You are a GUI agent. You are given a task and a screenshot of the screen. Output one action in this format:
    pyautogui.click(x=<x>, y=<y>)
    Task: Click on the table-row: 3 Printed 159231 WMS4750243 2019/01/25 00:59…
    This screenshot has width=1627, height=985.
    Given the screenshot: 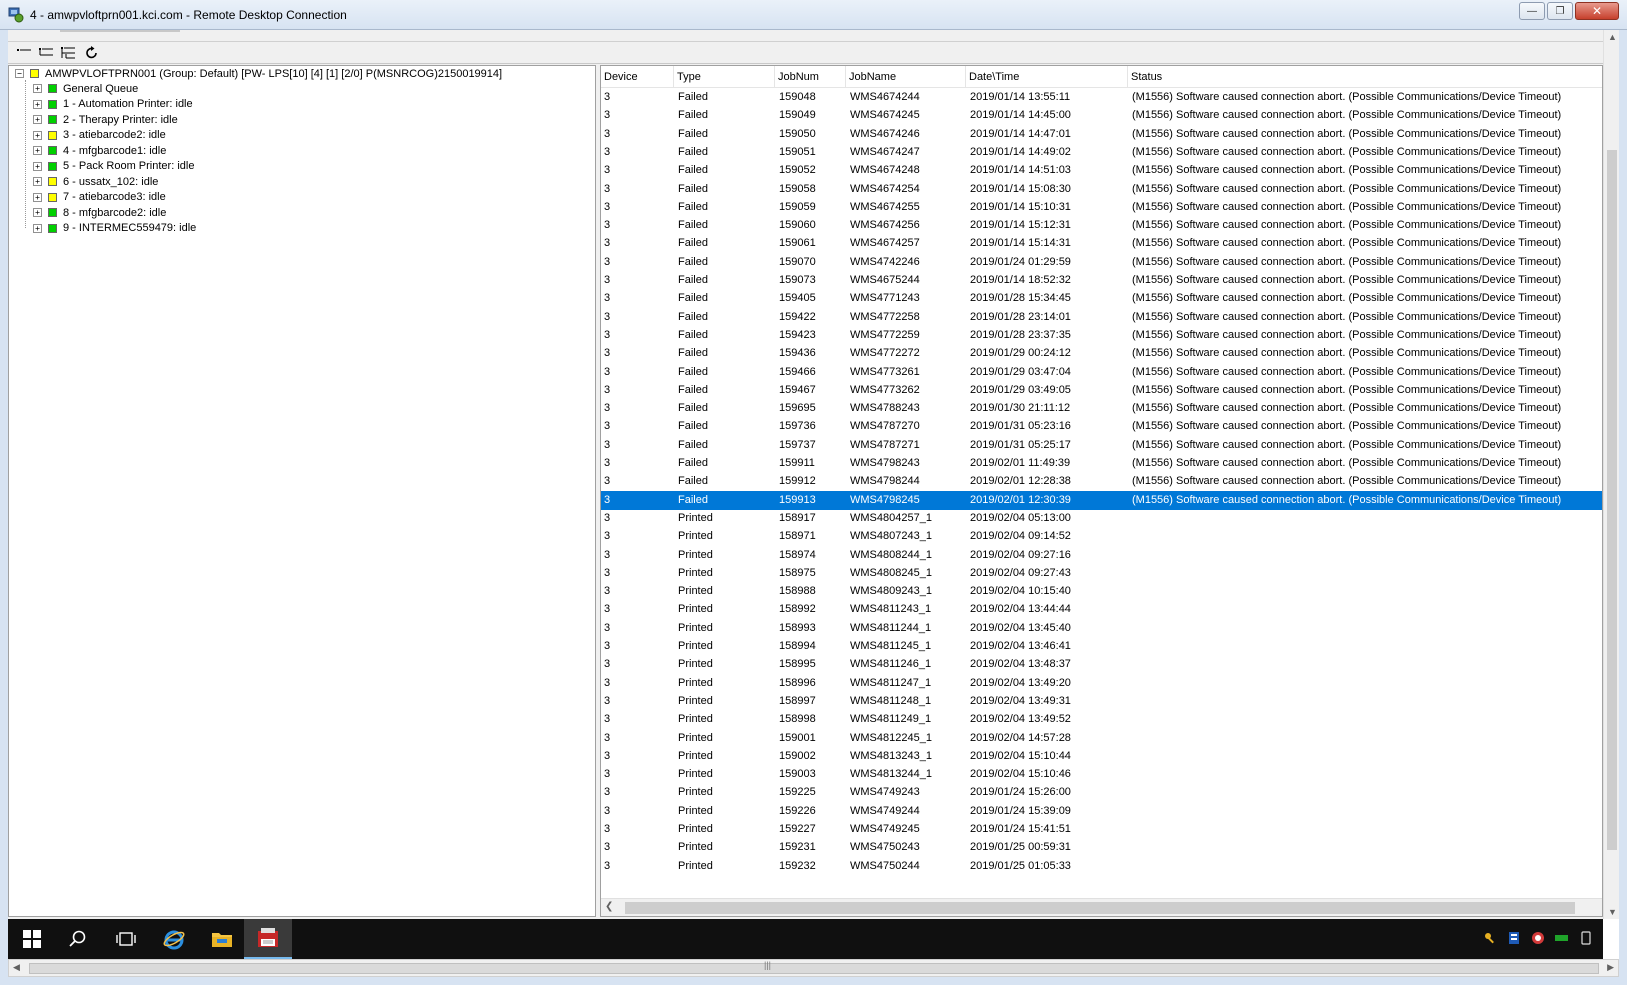 What is the action you would take?
    pyautogui.click(x=1101, y=847)
    